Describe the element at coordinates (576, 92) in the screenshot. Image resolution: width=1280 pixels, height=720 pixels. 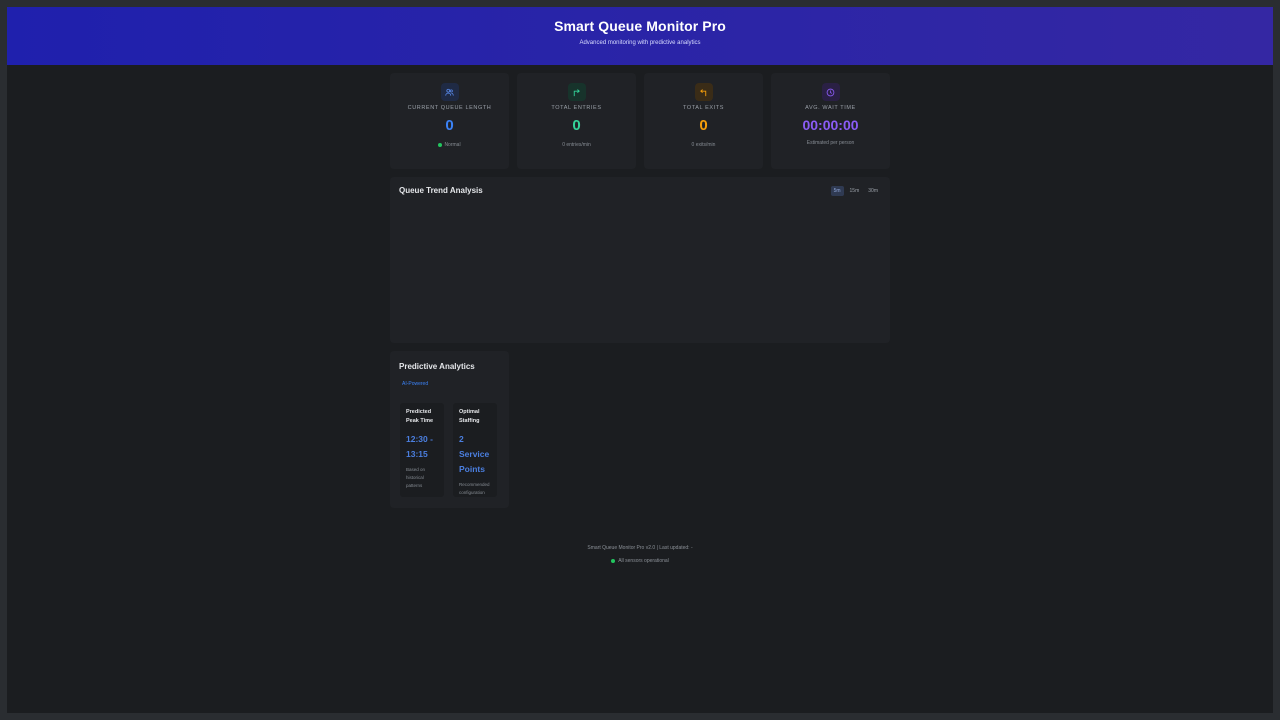
I see `entry-arrow-icon` at that location.